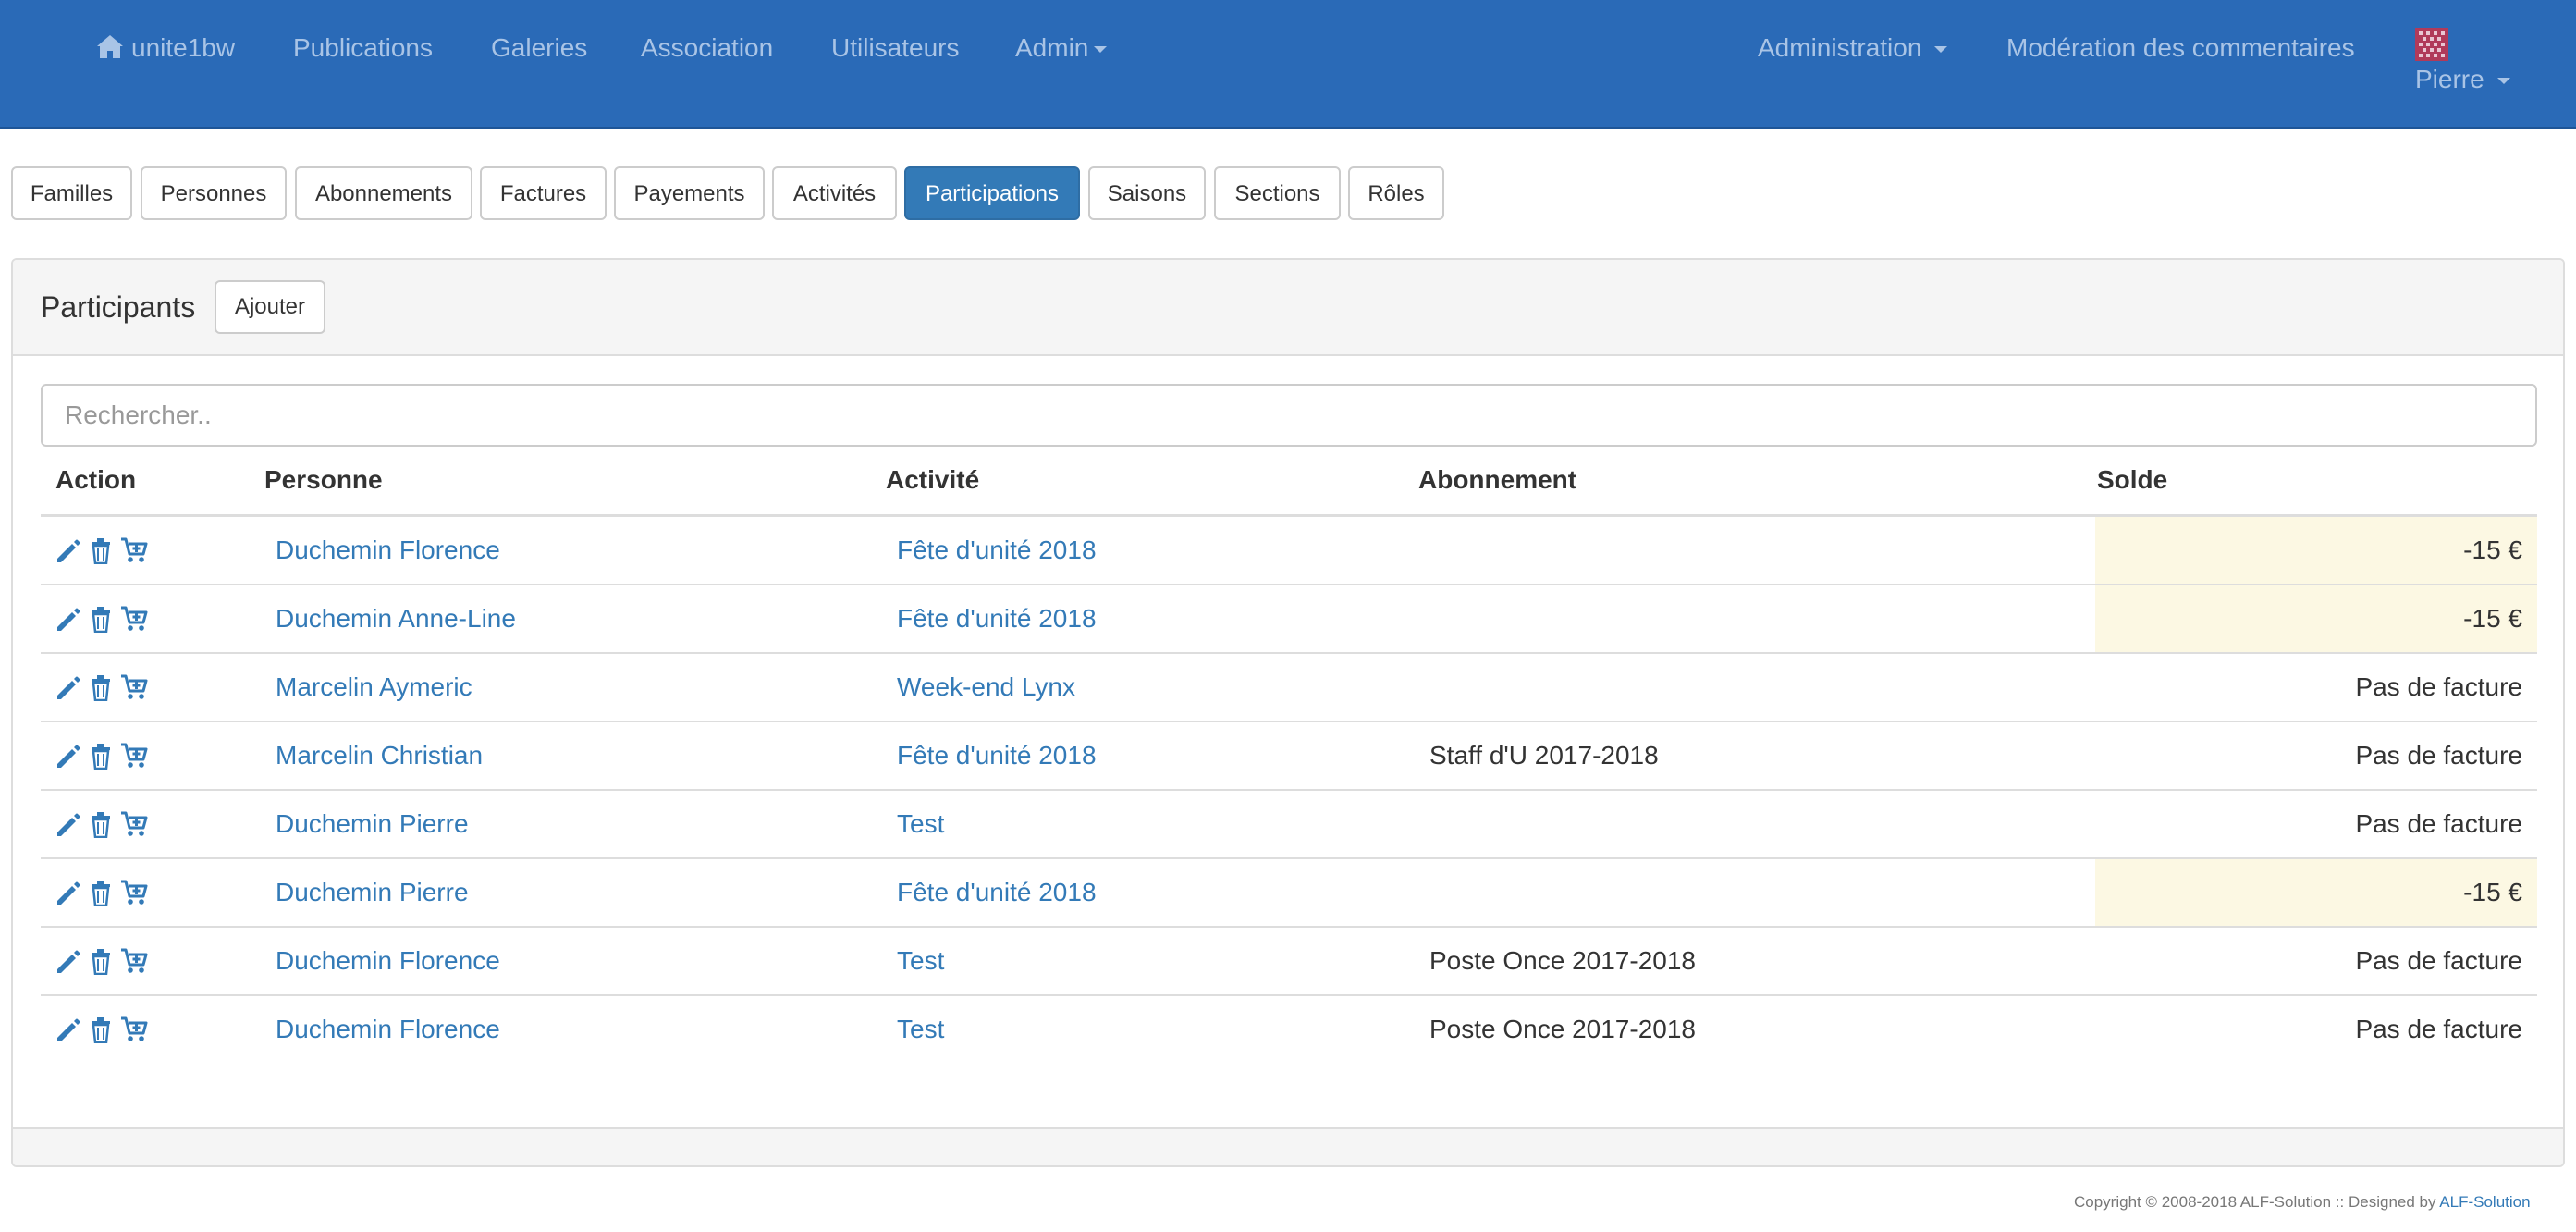  I want to click on brand-link: unite1bw, so click(165, 49).